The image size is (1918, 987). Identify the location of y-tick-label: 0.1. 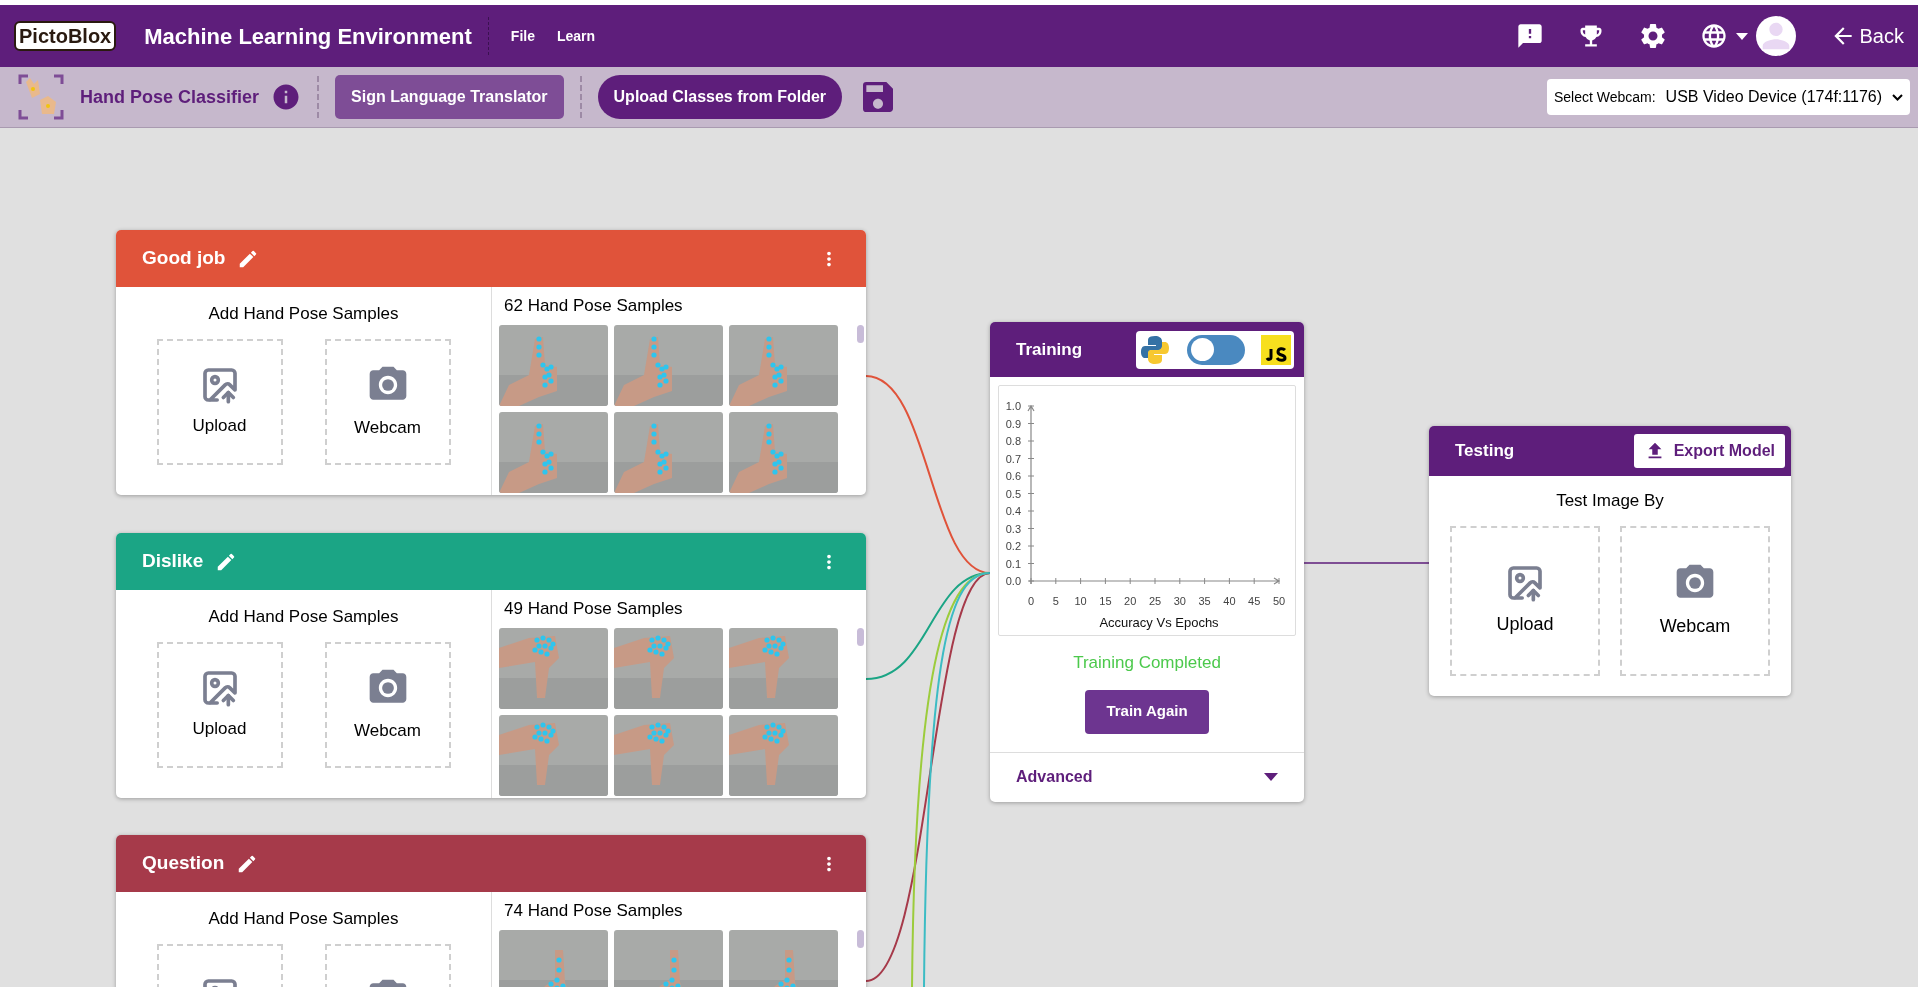
(1013, 563).